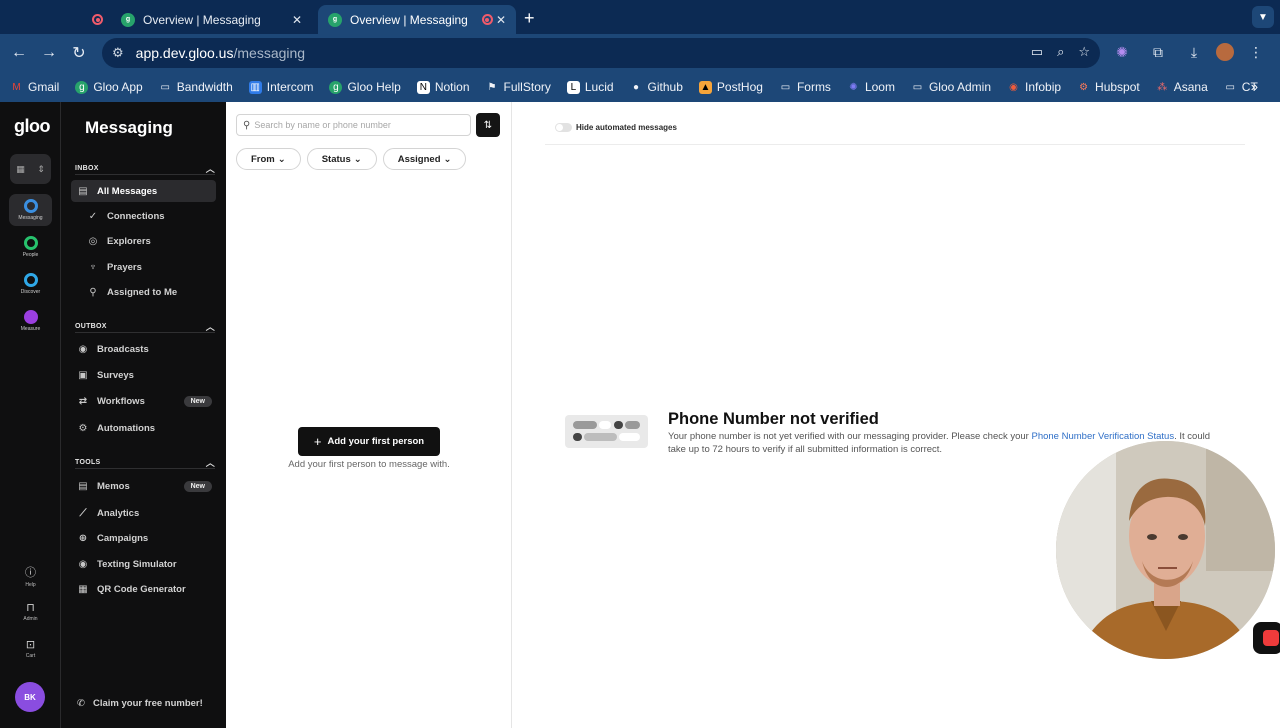 Image resolution: width=1280 pixels, height=728 pixels. What do you see at coordinates (518, 87) in the screenshot?
I see `bookmark-fullstory: ⚑ FullStory` at bounding box center [518, 87].